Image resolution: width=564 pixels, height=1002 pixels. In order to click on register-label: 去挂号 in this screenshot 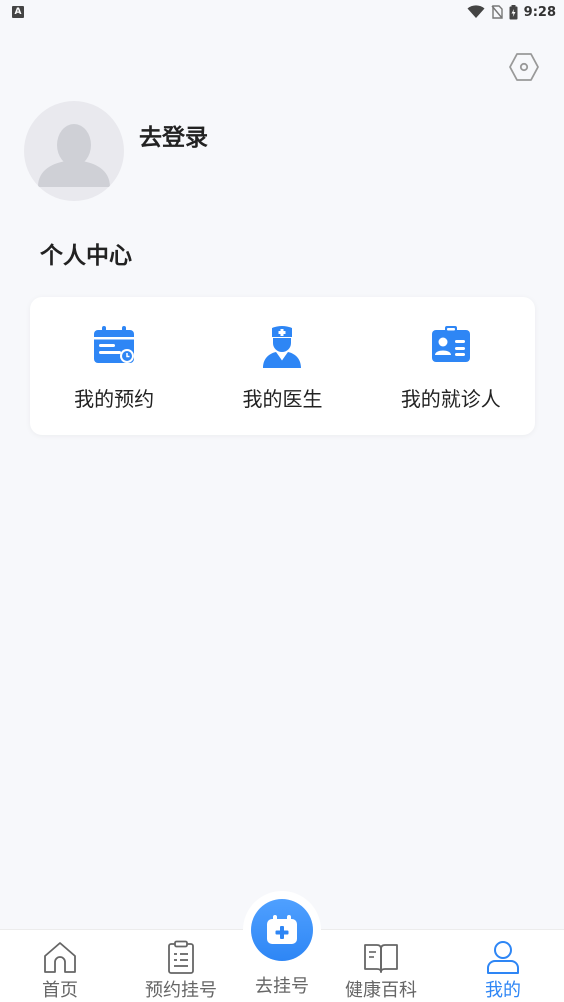, I will do `click(282, 986)`.